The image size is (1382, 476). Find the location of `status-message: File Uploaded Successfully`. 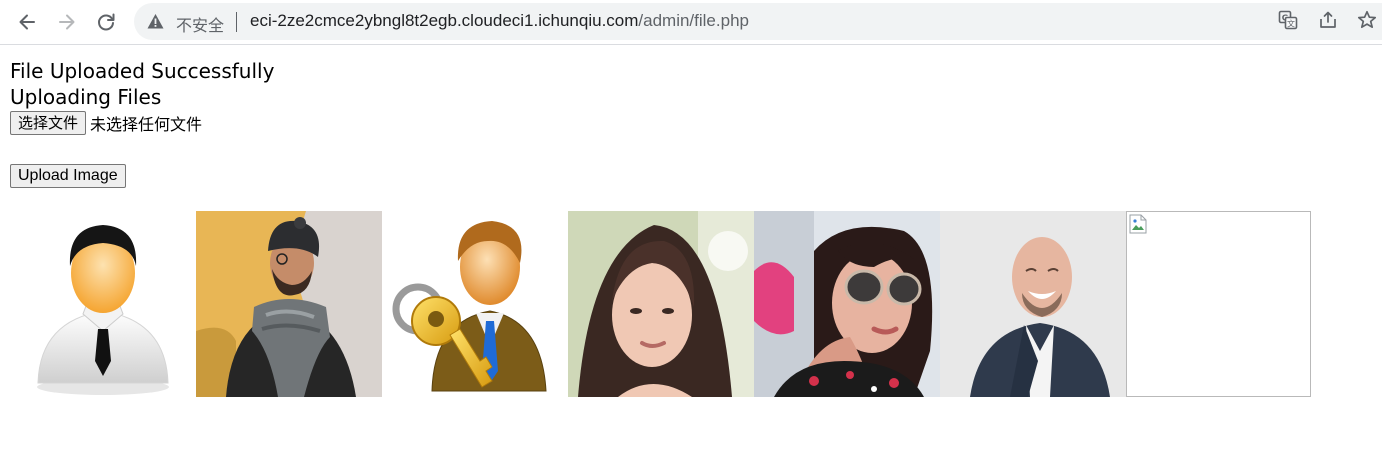

status-message: File Uploaded Successfully is located at coordinates (142, 71).